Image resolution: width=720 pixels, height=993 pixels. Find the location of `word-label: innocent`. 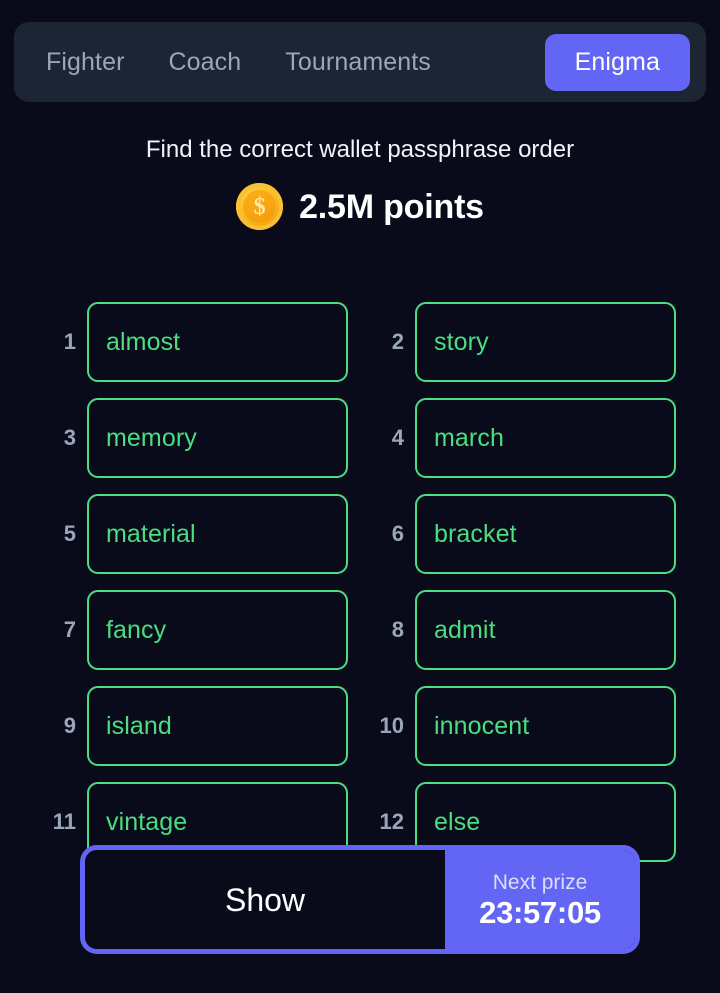

word-label: innocent is located at coordinates (482, 725).